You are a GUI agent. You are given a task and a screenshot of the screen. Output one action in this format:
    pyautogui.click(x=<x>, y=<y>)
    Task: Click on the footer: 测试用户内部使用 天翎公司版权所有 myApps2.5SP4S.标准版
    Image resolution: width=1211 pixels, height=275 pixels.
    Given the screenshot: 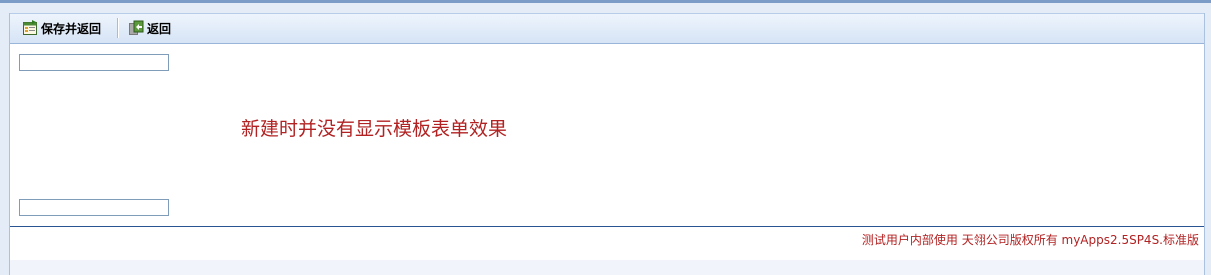 What is the action you would take?
    pyautogui.click(x=607, y=238)
    